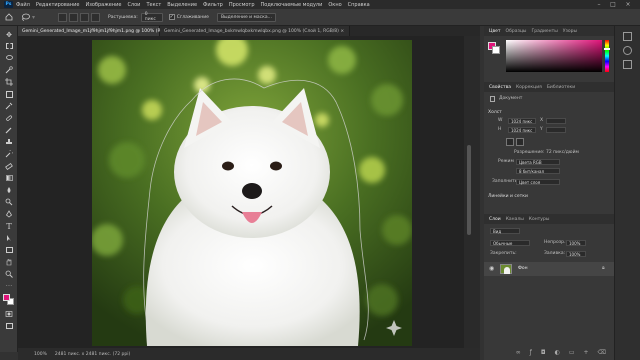 The height and width of the screenshot is (360, 640). What do you see at coordinates (607, 56) in the screenshot?
I see `hue-slider` at bounding box center [607, 56].